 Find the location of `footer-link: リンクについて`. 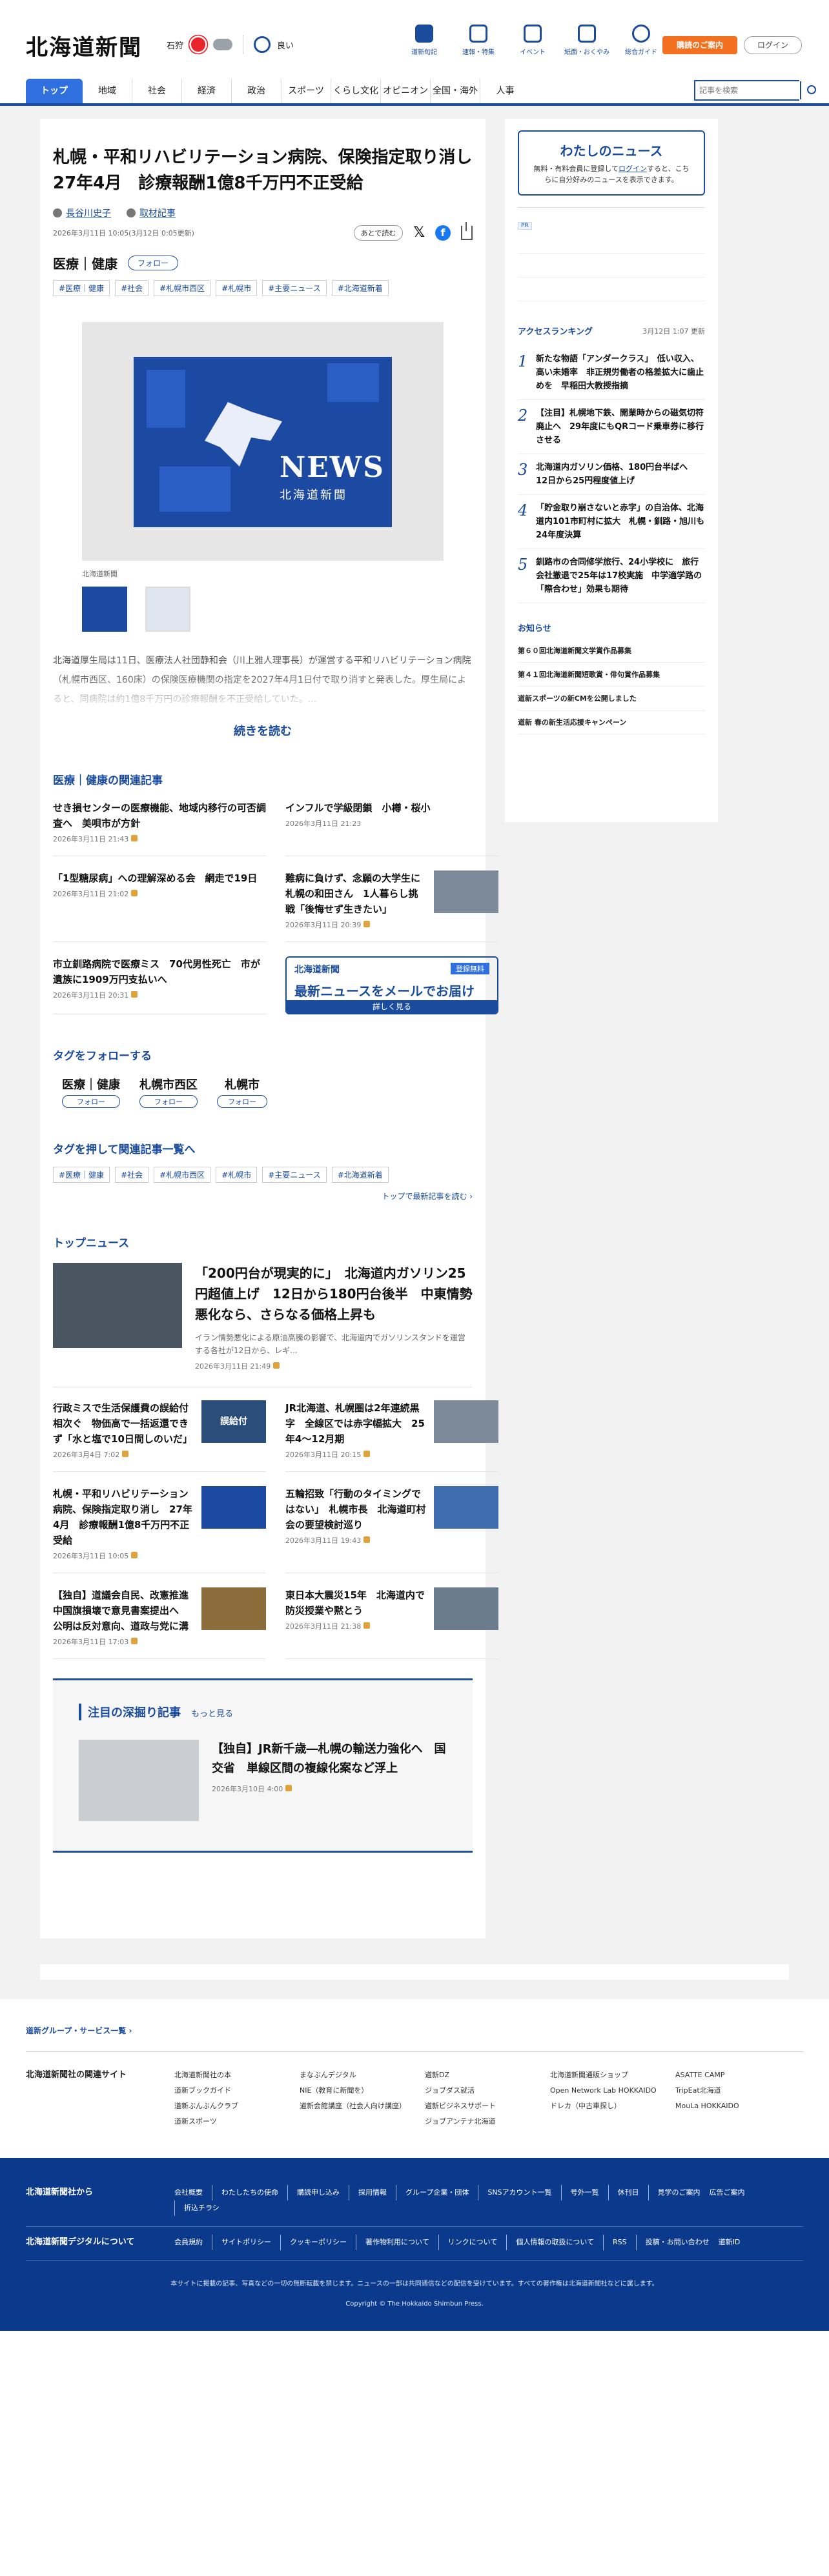

footer-link: リンクについて is located at coordinates (473, 2242).